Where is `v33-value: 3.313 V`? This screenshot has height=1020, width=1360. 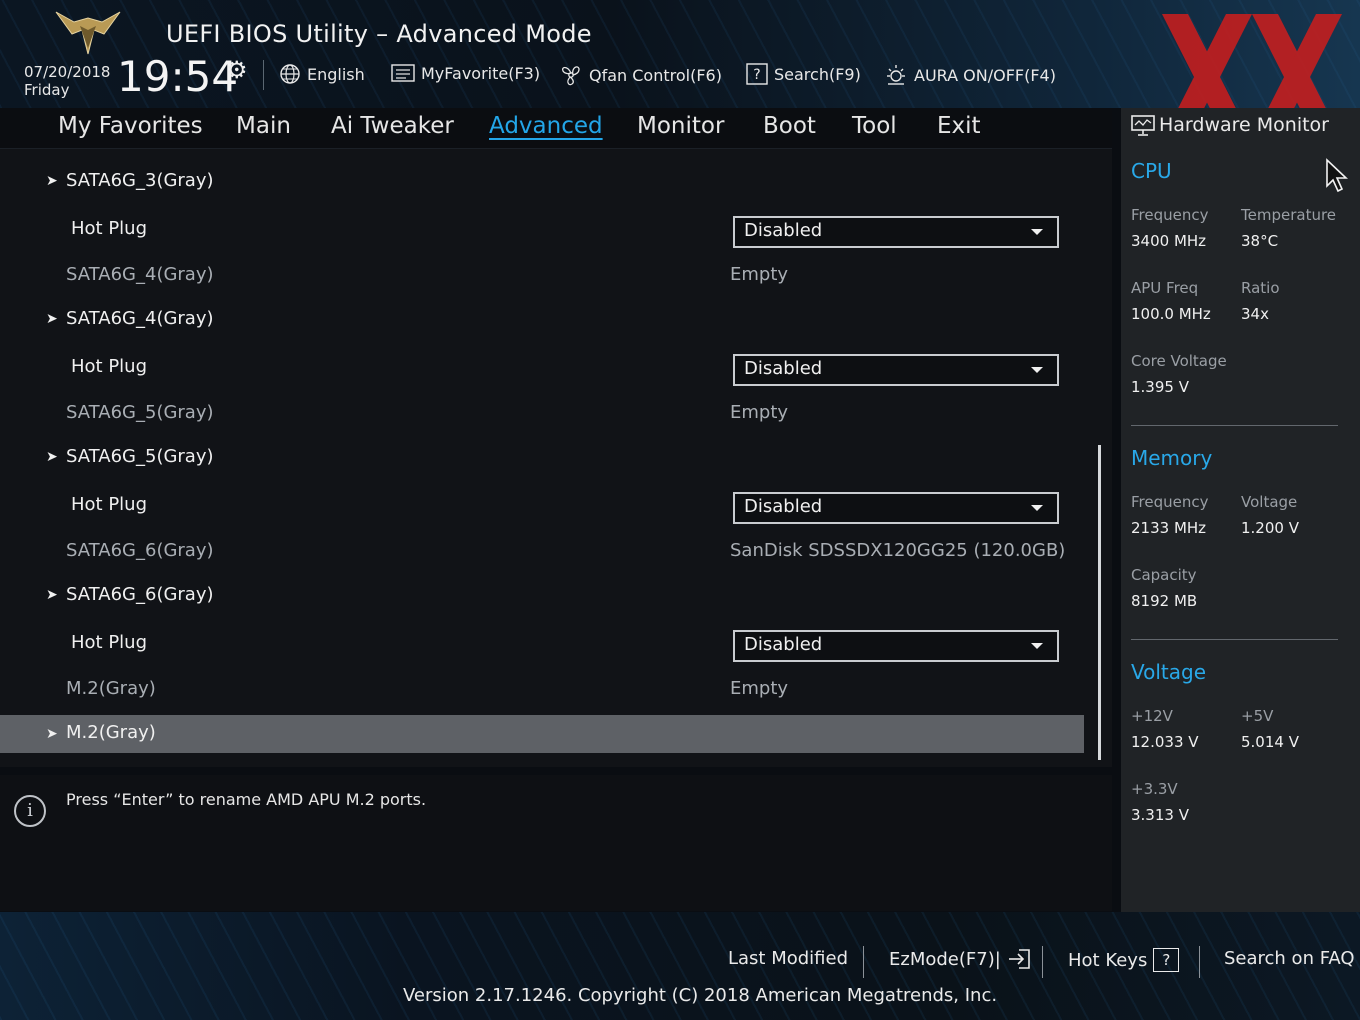
v33-value: 3.313 V is located at coordinates (1160, 815).